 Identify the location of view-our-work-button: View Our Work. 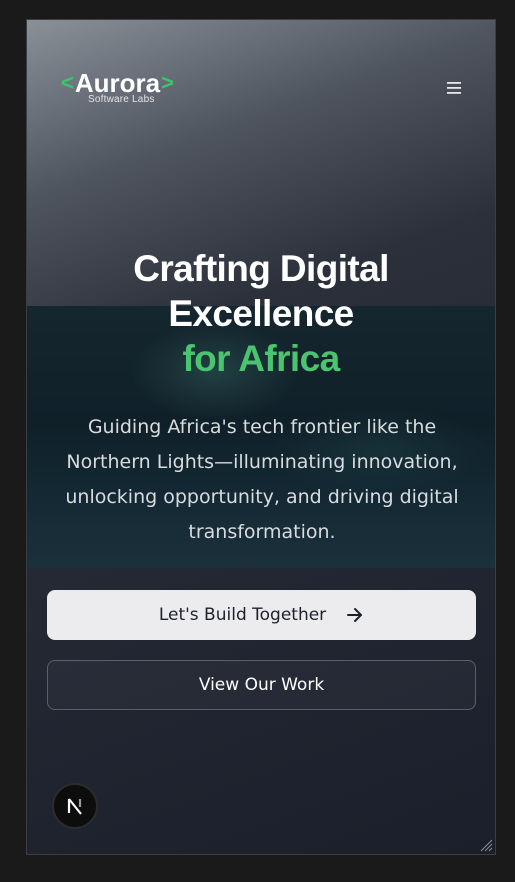
(261, 685).